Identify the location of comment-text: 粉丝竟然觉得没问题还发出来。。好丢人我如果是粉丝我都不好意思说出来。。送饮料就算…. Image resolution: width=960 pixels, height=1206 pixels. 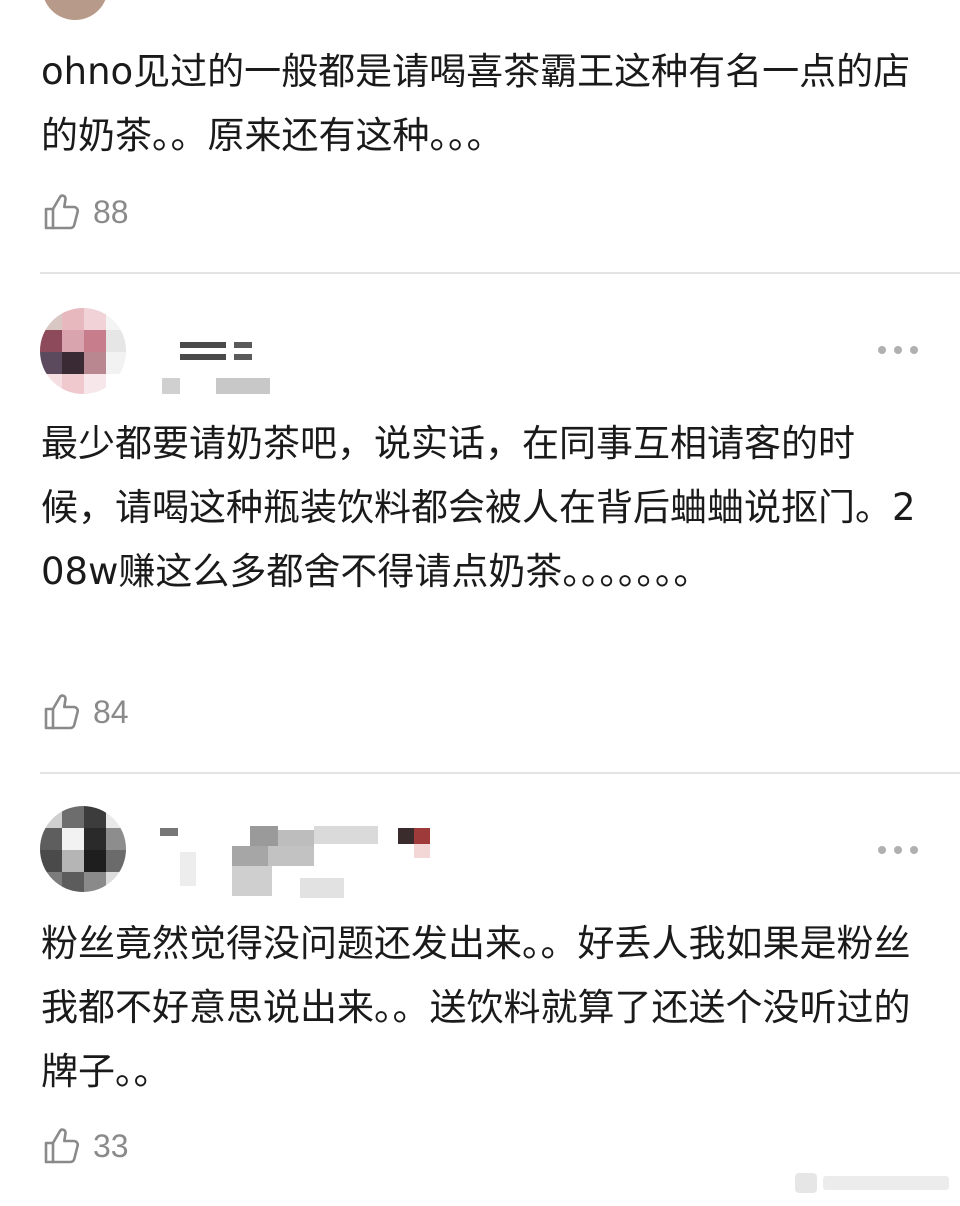
(476, 1007).